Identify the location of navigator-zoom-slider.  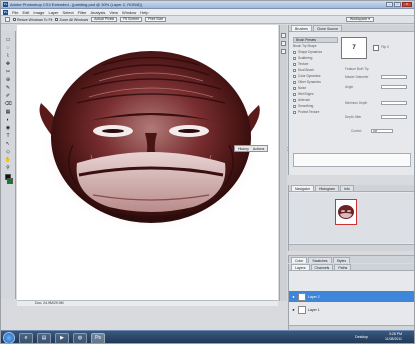
(351, 247).